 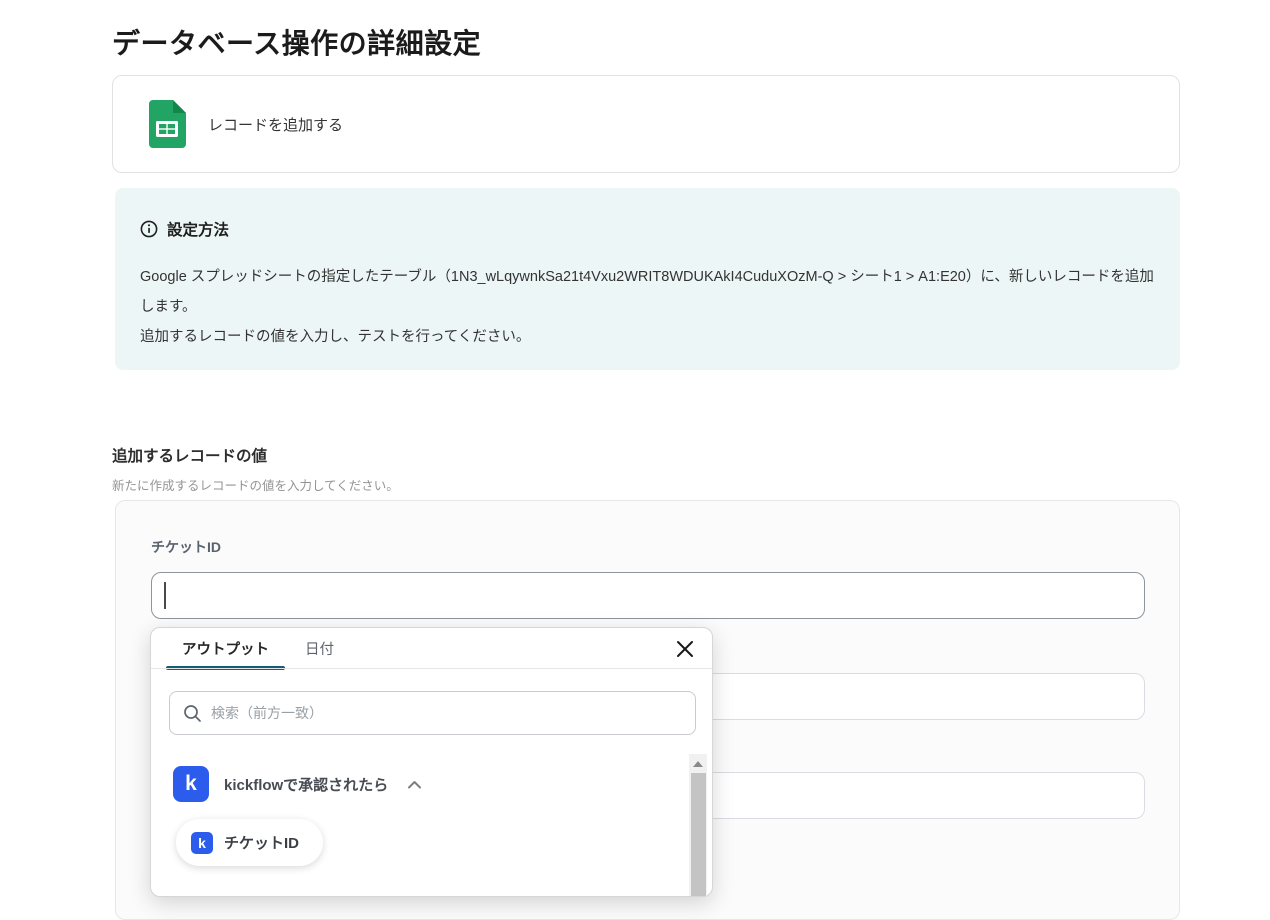 What do you see at coordinates (167, 124) in the screenshot?
I see `google-sheets-icon` at bounding box center [167, 124].